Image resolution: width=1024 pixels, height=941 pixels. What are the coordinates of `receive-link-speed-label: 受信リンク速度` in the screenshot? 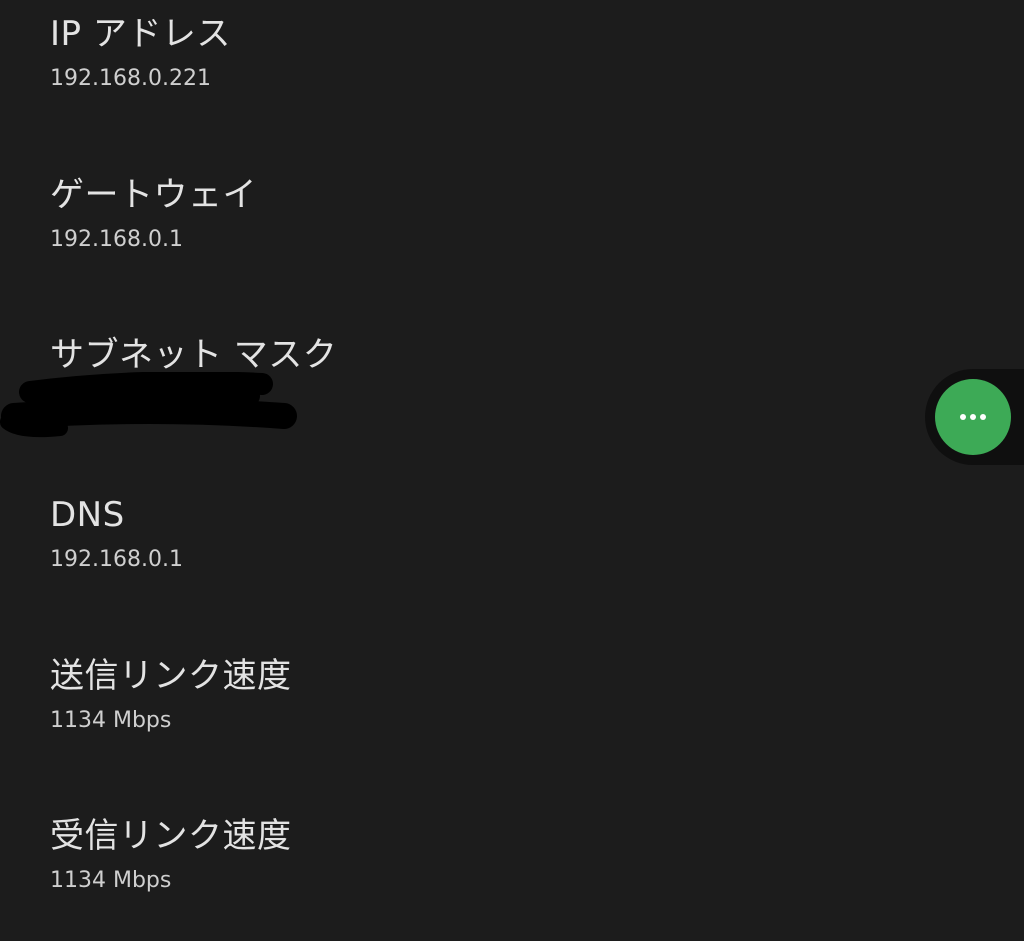 It's located at (171, 836).